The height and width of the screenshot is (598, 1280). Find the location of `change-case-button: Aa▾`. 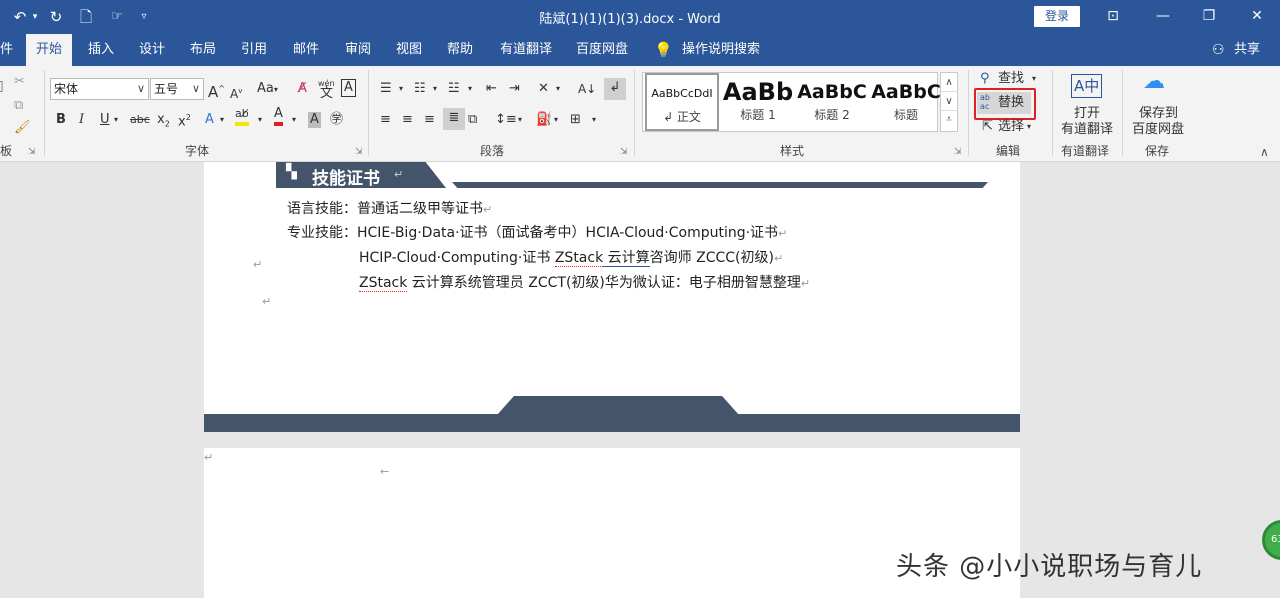

change-case-button: Aa▾ is located at coordinates (267, 89).